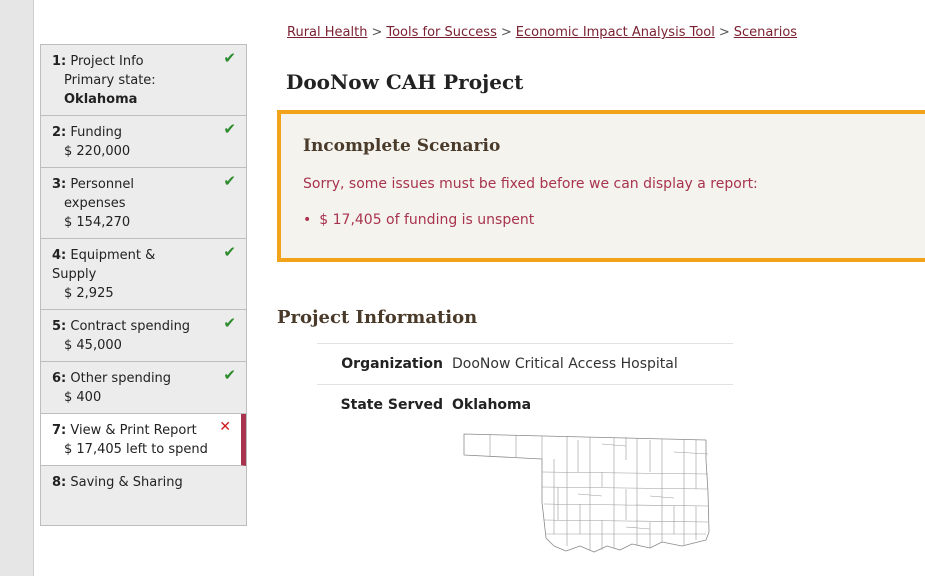  Describe the element at coordinates (136, 449) in the screenshot. I see `step-detail: $ 17,405 left to spend` at that location.